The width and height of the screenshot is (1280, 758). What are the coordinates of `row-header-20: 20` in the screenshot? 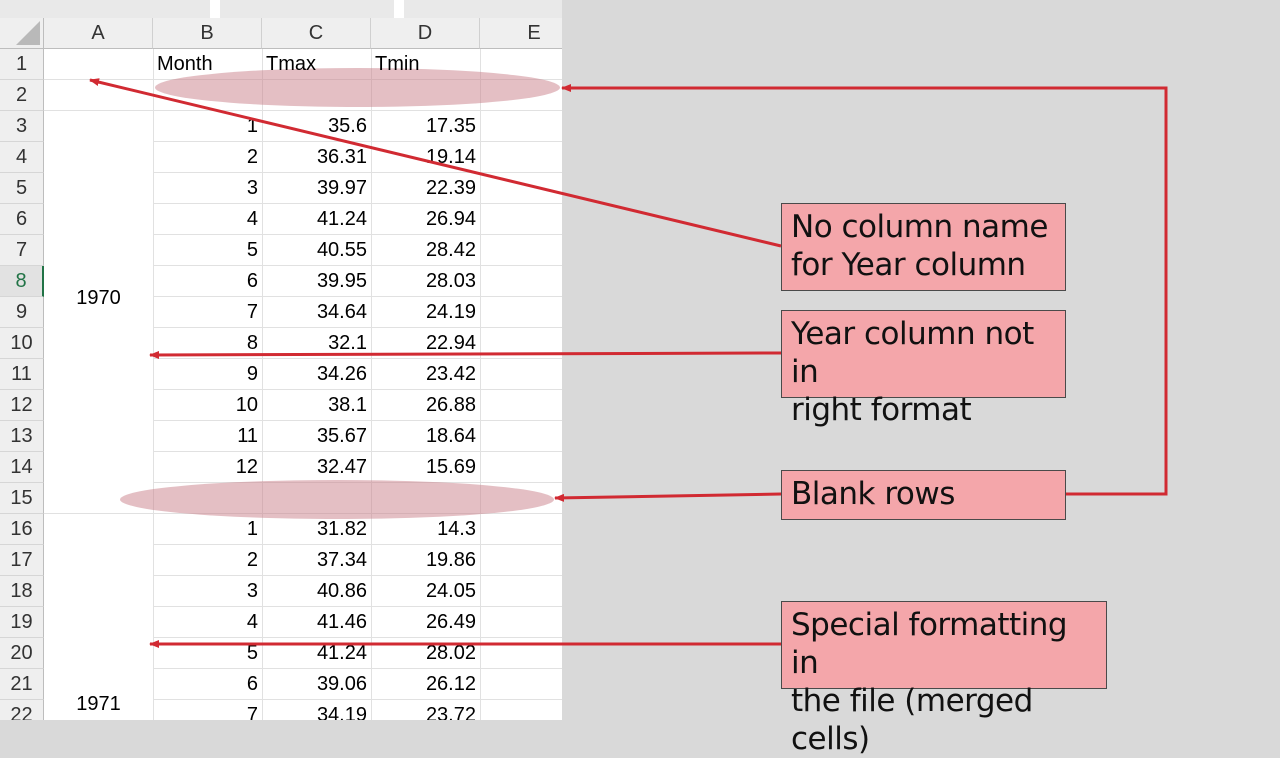 It's located at (22, 653).